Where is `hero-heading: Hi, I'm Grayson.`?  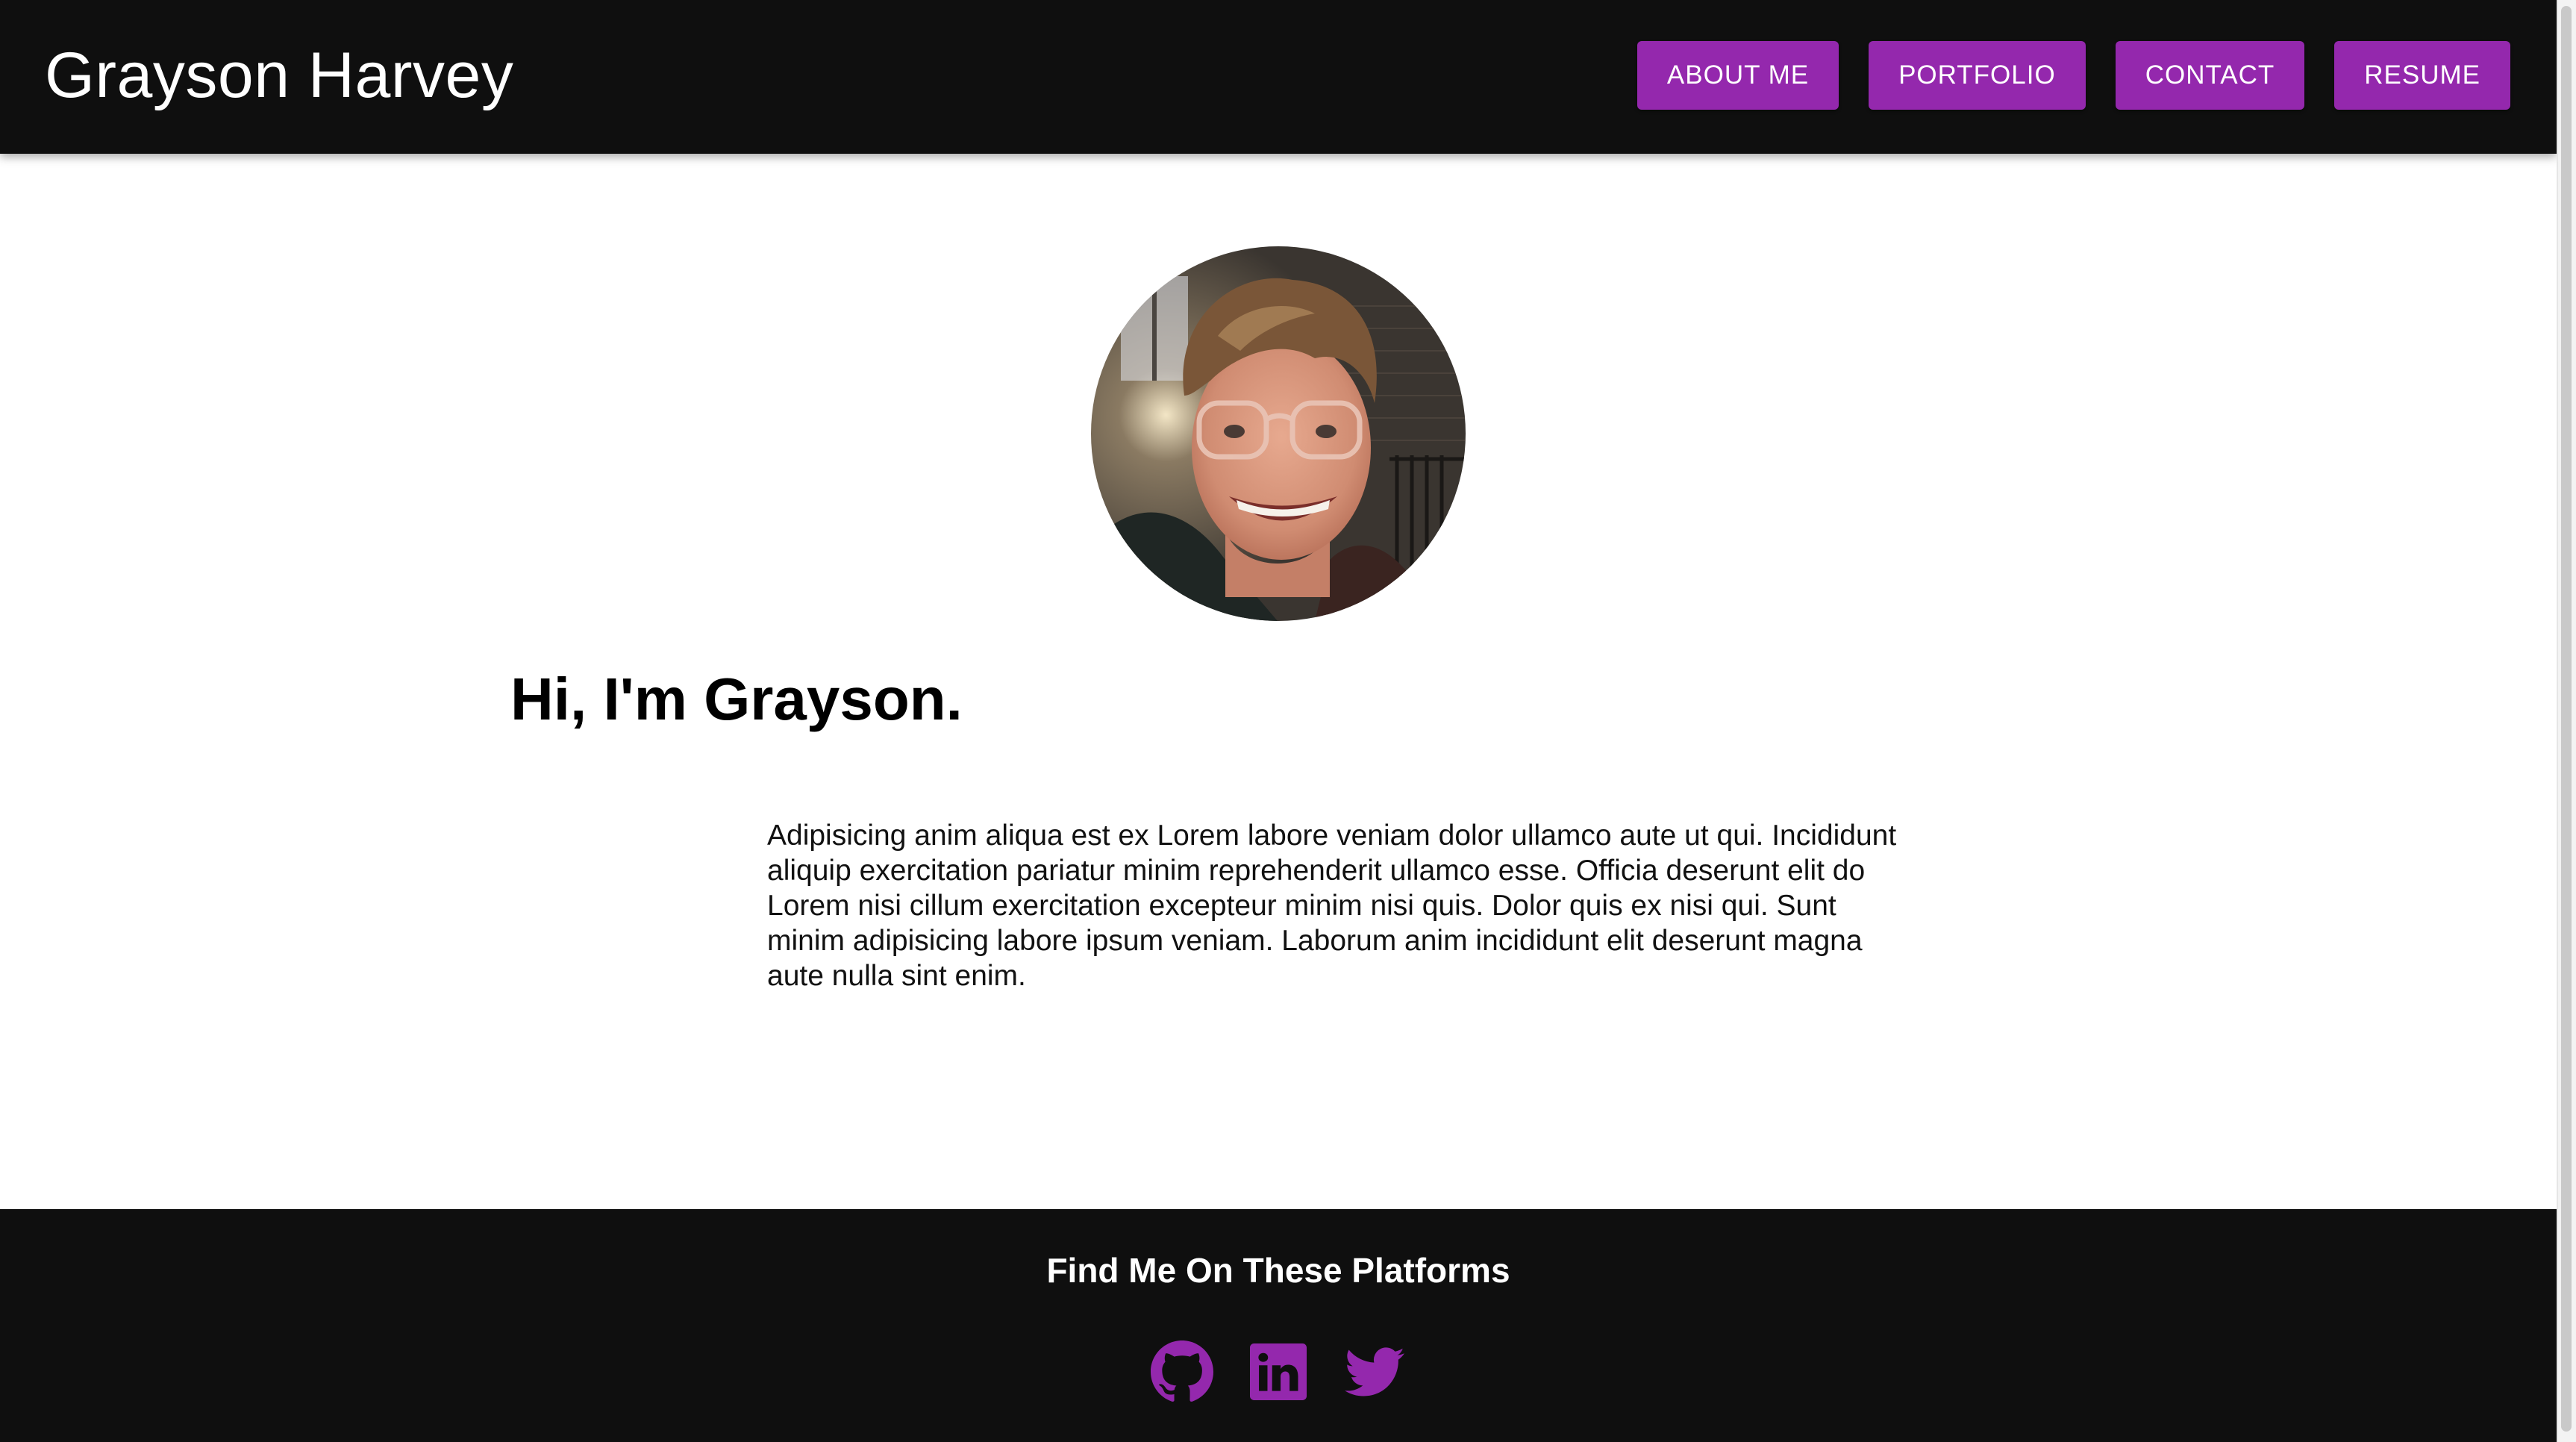 hero-heading: Hi, I'm Grayson. is located at coordinates (736, 699).